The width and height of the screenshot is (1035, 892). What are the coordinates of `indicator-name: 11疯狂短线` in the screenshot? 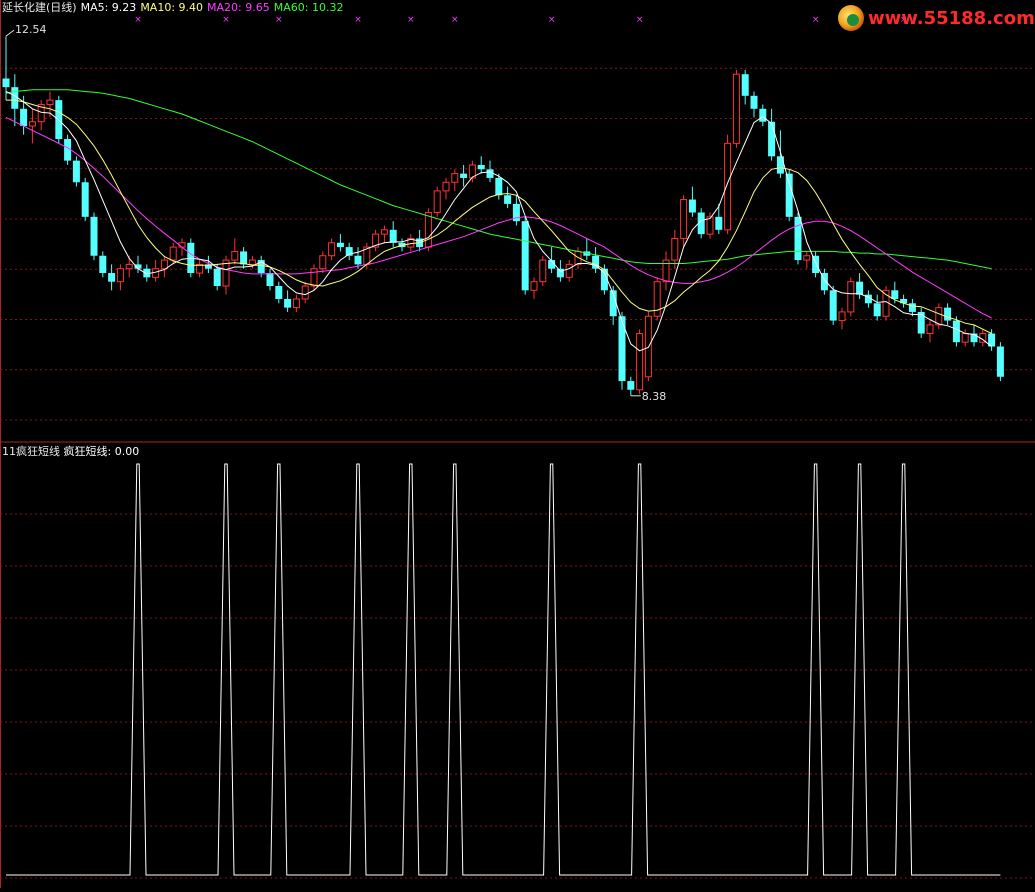 It's located at (31, 451).